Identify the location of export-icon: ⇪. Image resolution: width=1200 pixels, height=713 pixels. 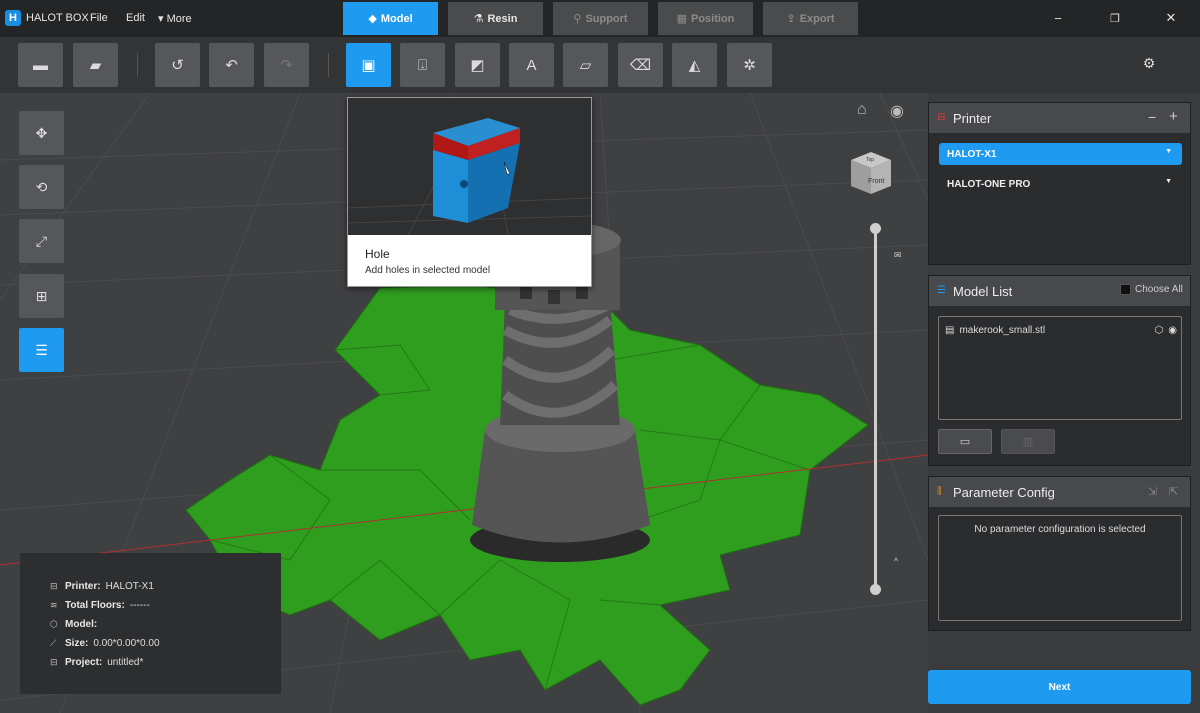
(791, 19).